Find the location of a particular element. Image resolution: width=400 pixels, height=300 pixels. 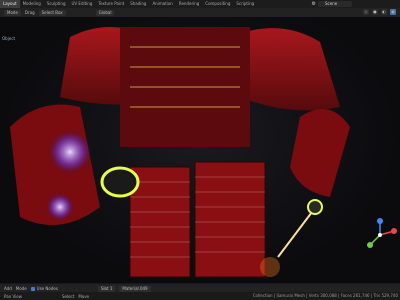

checkbox-icon is located at coordinates (32, 288).